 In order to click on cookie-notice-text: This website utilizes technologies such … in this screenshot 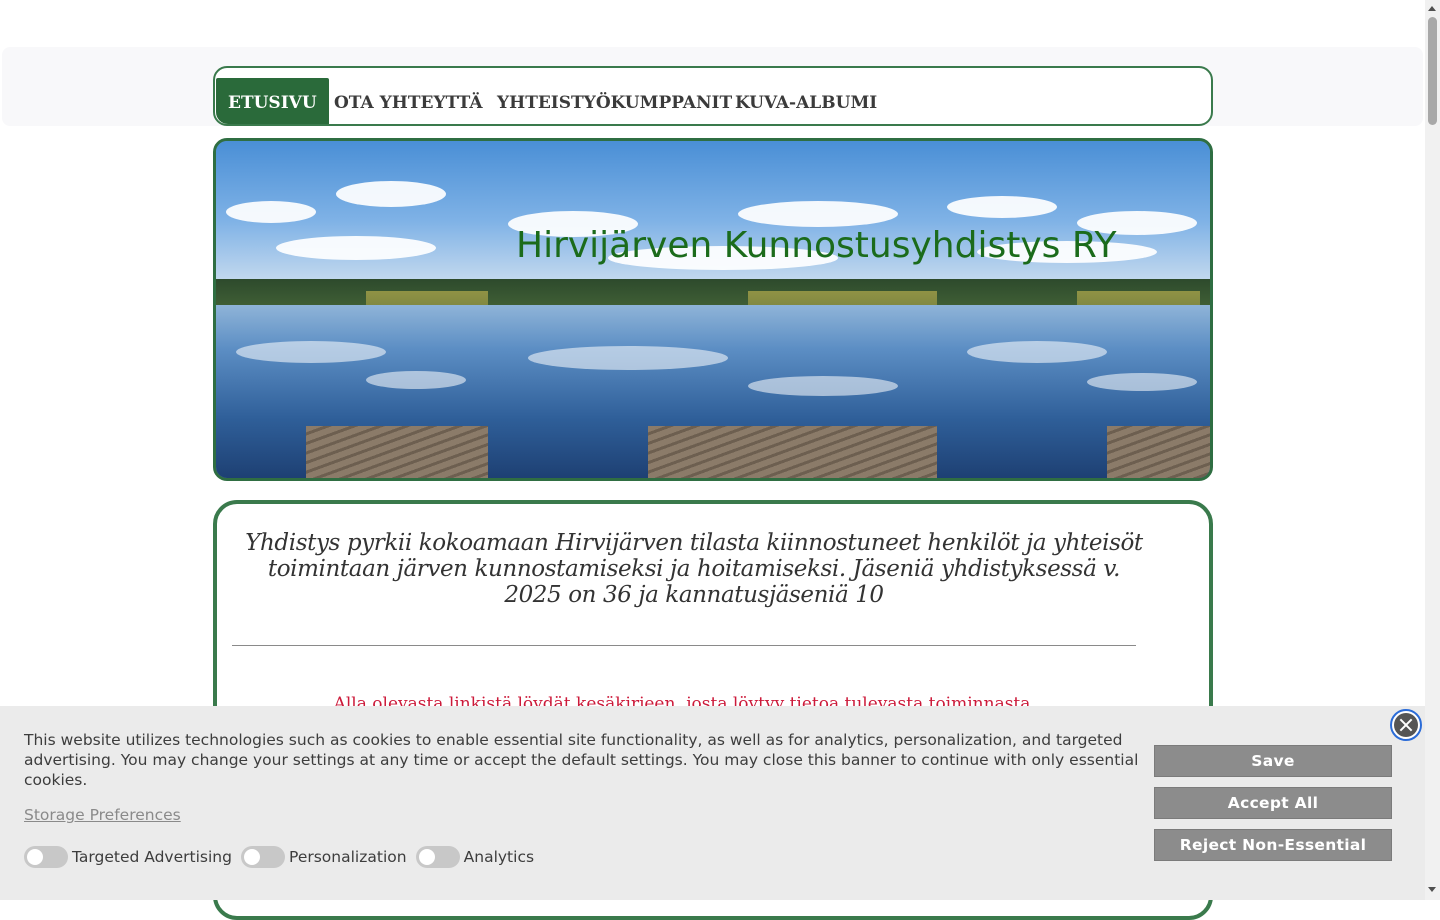, I will do `click(581, 760)`.